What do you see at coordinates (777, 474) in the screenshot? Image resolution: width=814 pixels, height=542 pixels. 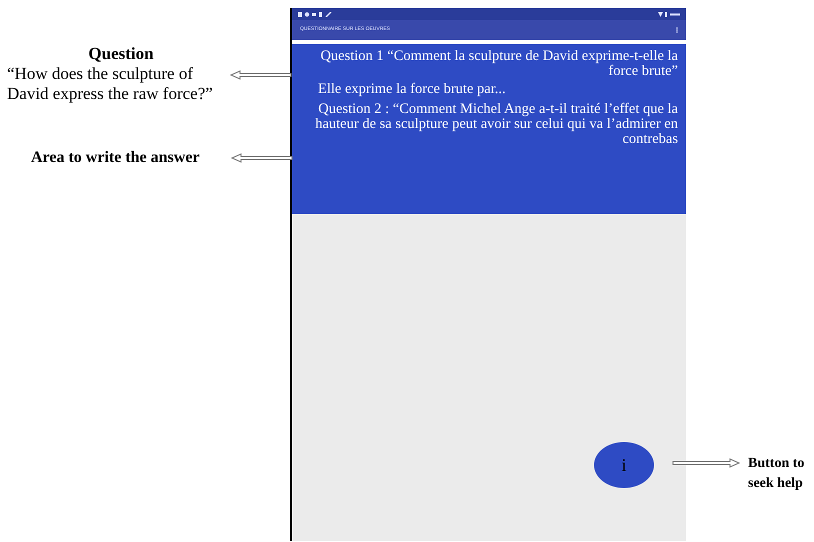 I see `annotation-text: Button to seek help` at bounding box center [777, 474].